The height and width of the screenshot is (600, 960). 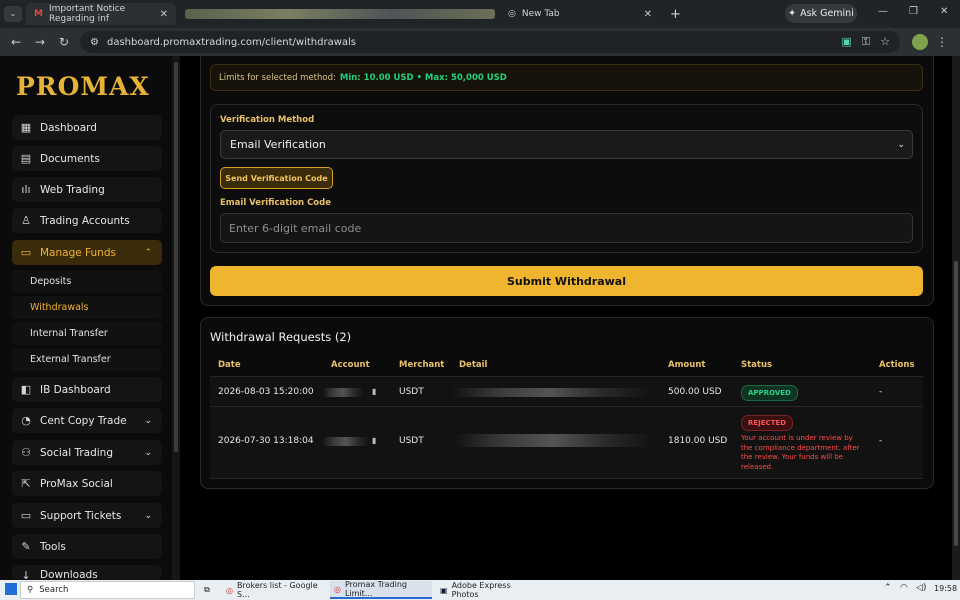 What do you see at coordinates (897, 365) in the screenshot?
I see `column-header-actions: Actions` at bounding box center [897, 365].